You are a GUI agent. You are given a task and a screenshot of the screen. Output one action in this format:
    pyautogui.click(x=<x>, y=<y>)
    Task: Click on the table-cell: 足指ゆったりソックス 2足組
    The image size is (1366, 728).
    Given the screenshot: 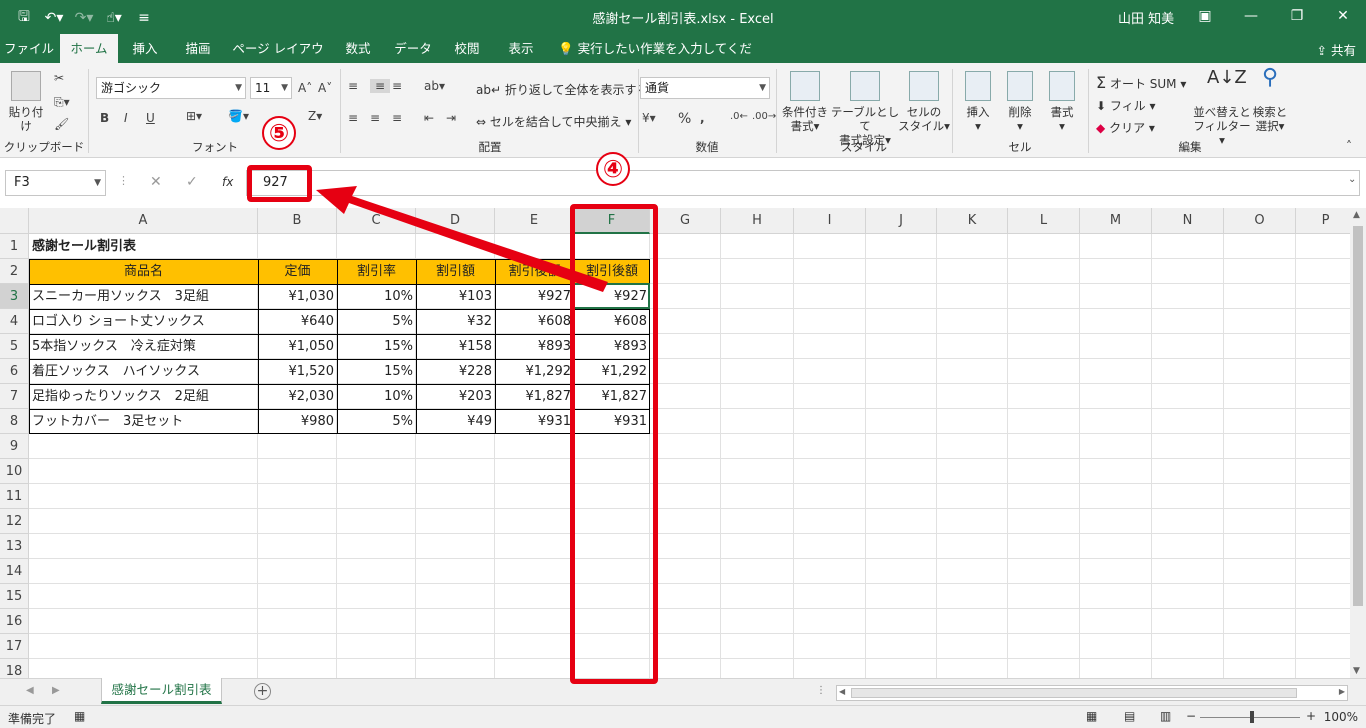 What is the action you would take?
    pyautogui.click(x=143, y=396)
    